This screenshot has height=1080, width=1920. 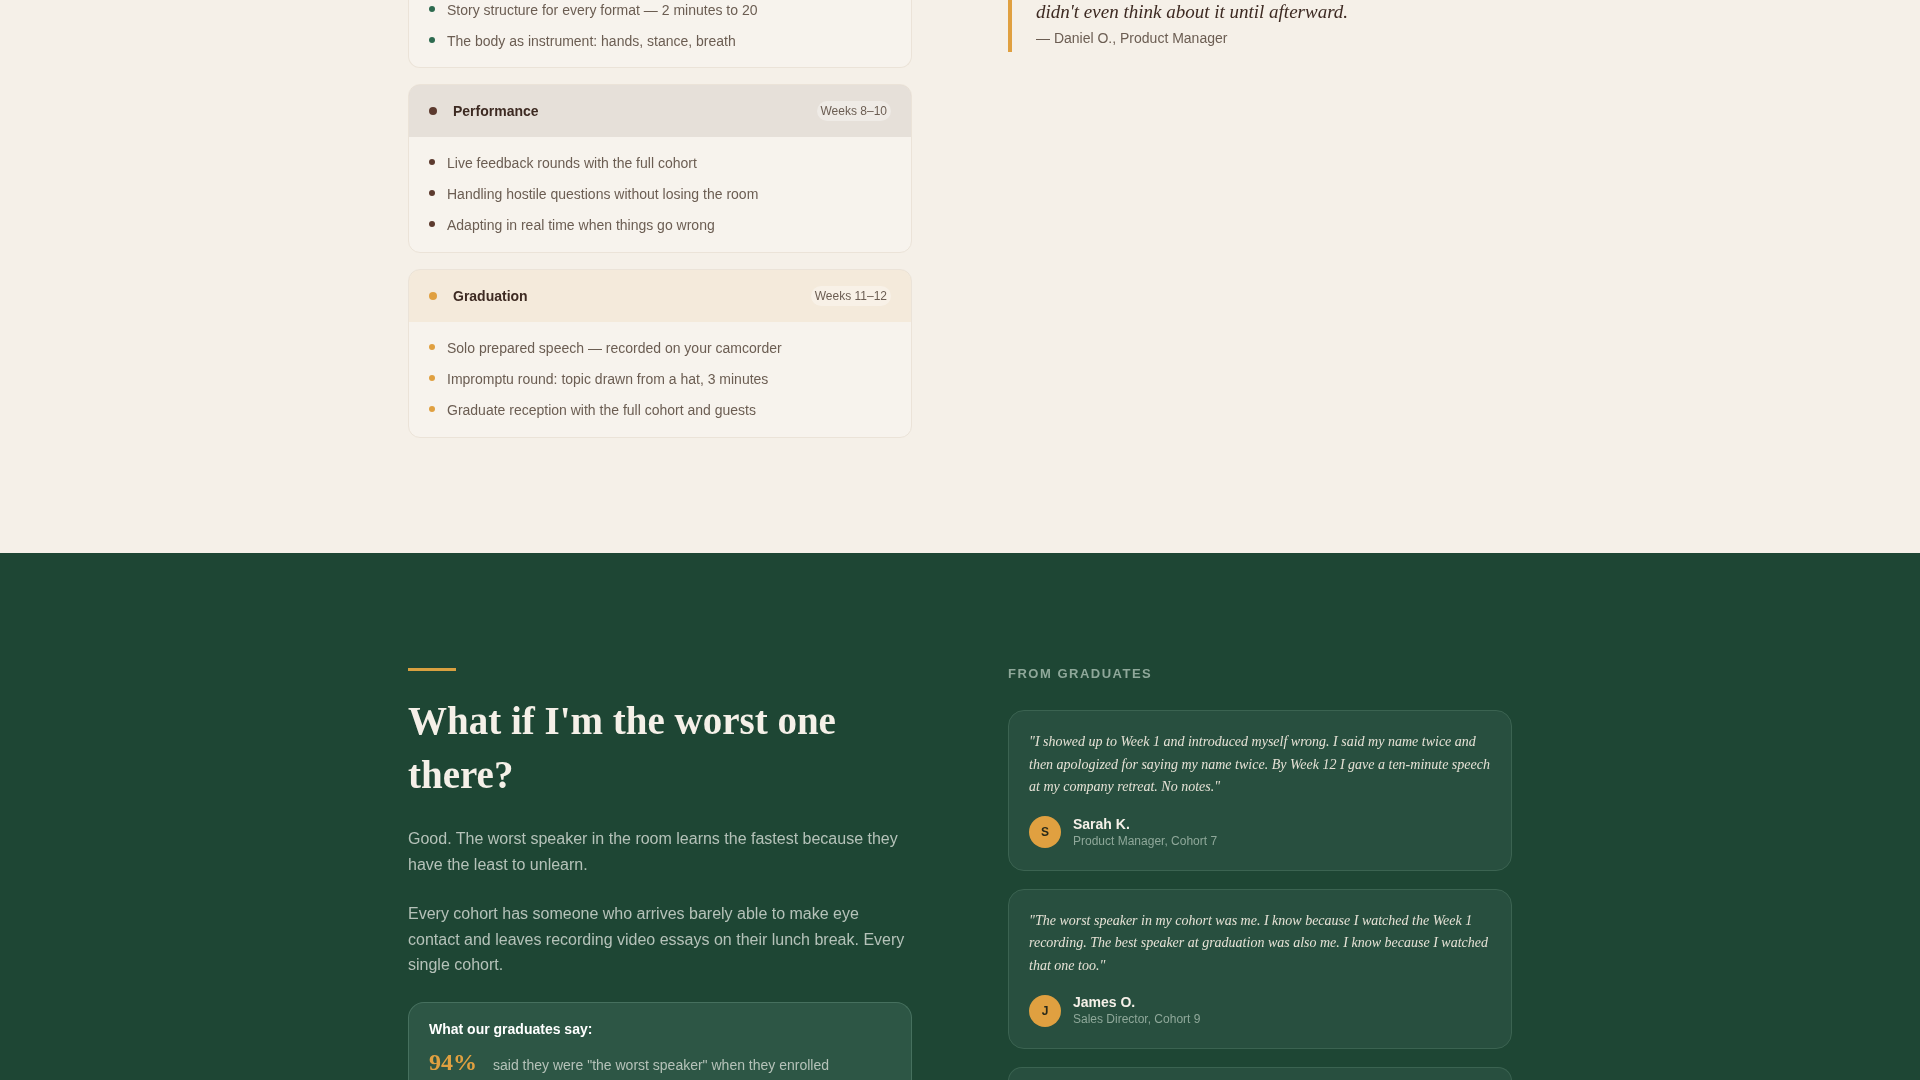 What do you see at coordinates (1259, 943) in the screenshot?
I see `testimonial-quote: "The worst speaker in my cohort was me. I know because I watched the Week 1 recording. The best speaker at graduation was also me. I know because I watched that one too."` at bounding box center [1259, 943].